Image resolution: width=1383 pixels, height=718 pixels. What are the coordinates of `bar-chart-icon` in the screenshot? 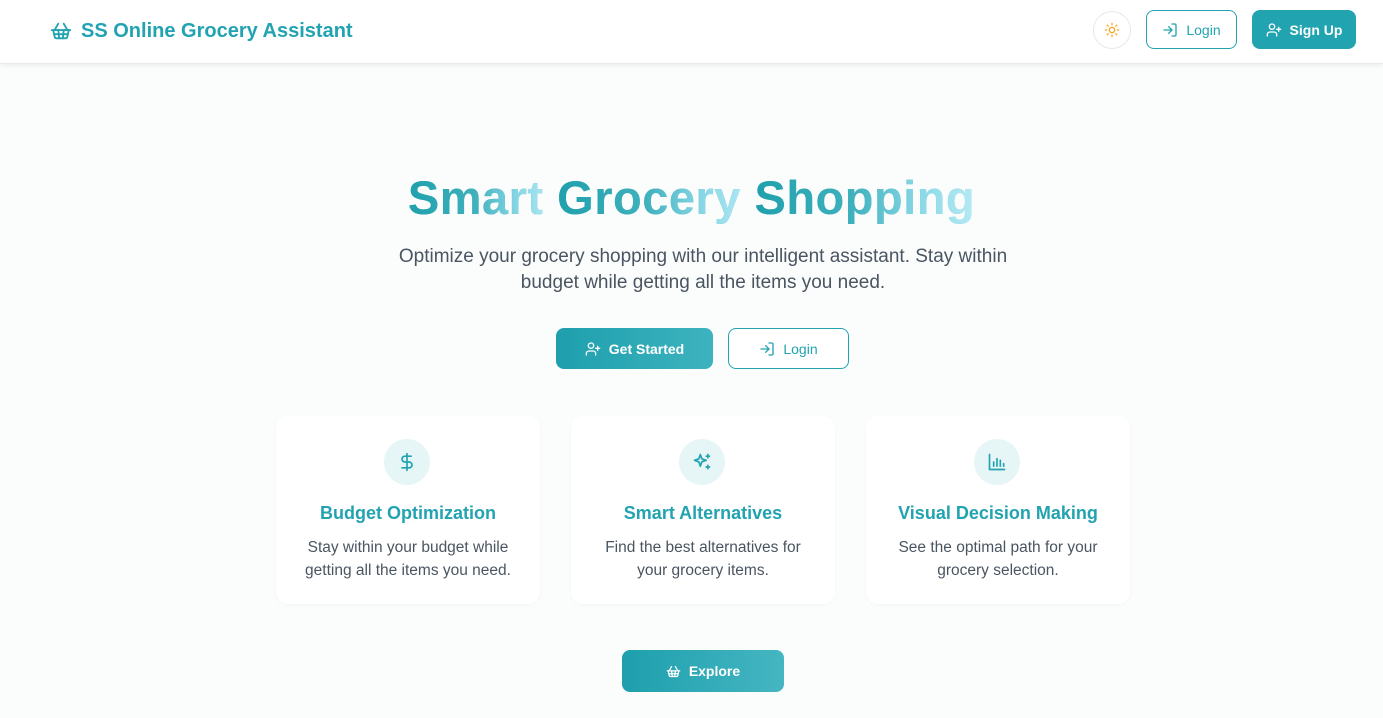 It's located at (997, 462).